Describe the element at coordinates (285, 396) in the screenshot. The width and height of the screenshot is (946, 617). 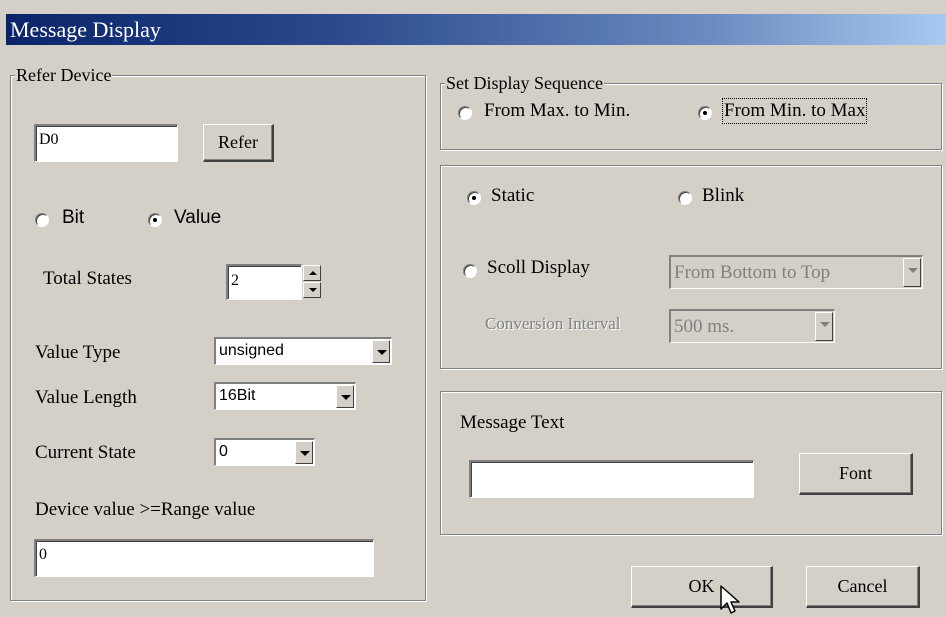
I see `value-length-select: 16Bit` at that location.